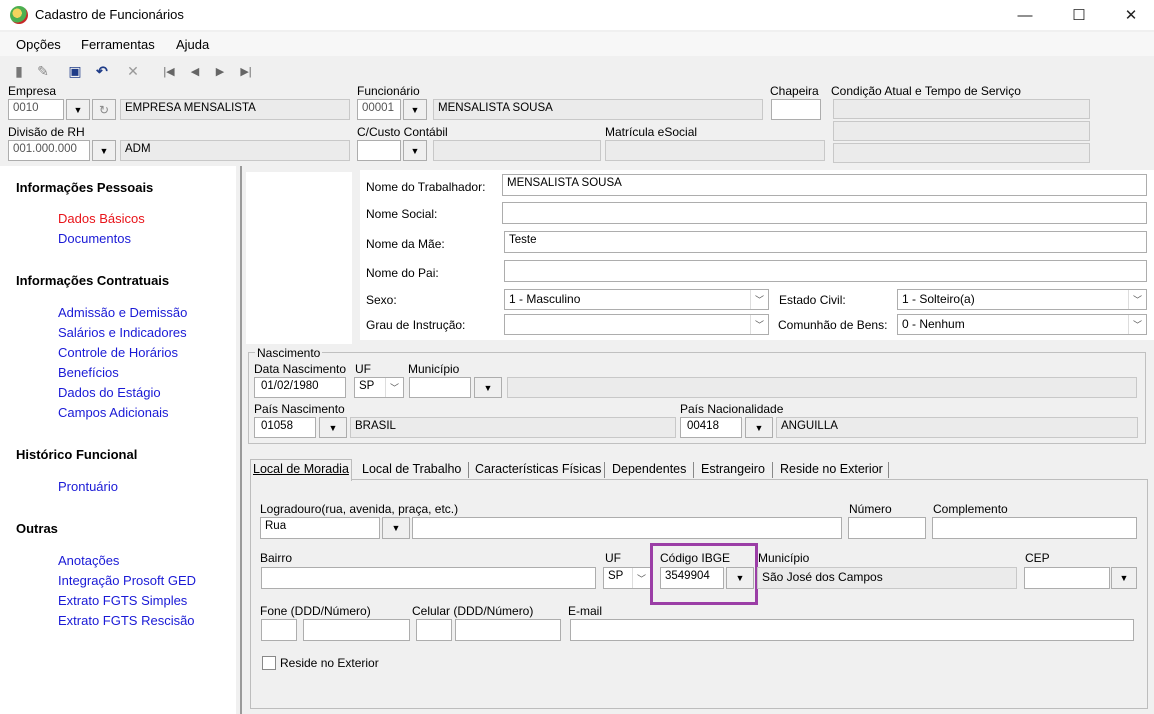  Describe the element at coordinates (220, 71) in the screenshot. I see `next-record-icon: ▶` at that location.